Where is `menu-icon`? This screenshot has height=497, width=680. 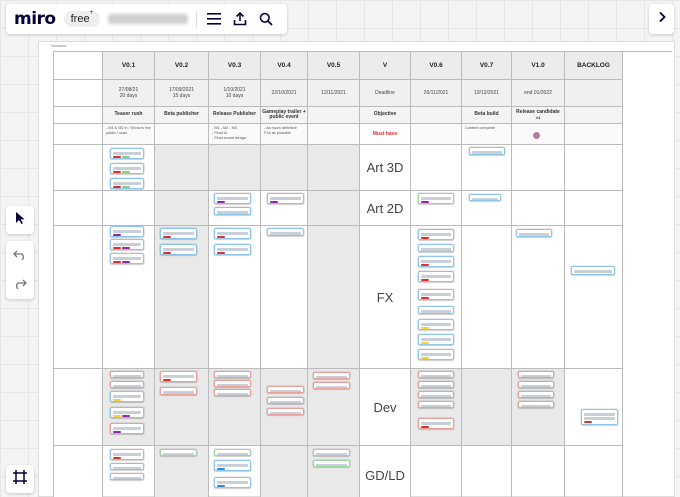
menu-icon is located at coordinates (214, 19).